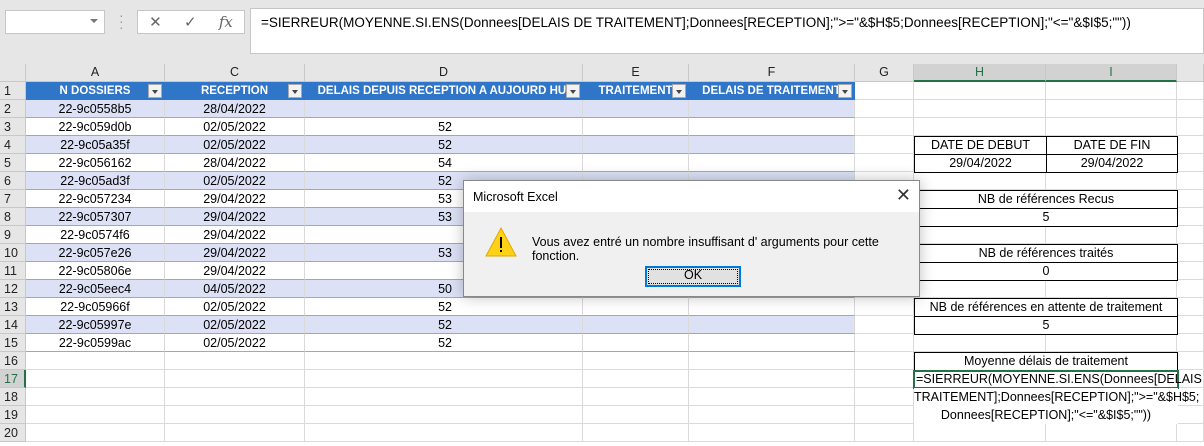 The image size is (1204, 446). I want to click on row-header-16: 16, so click(13, 361).